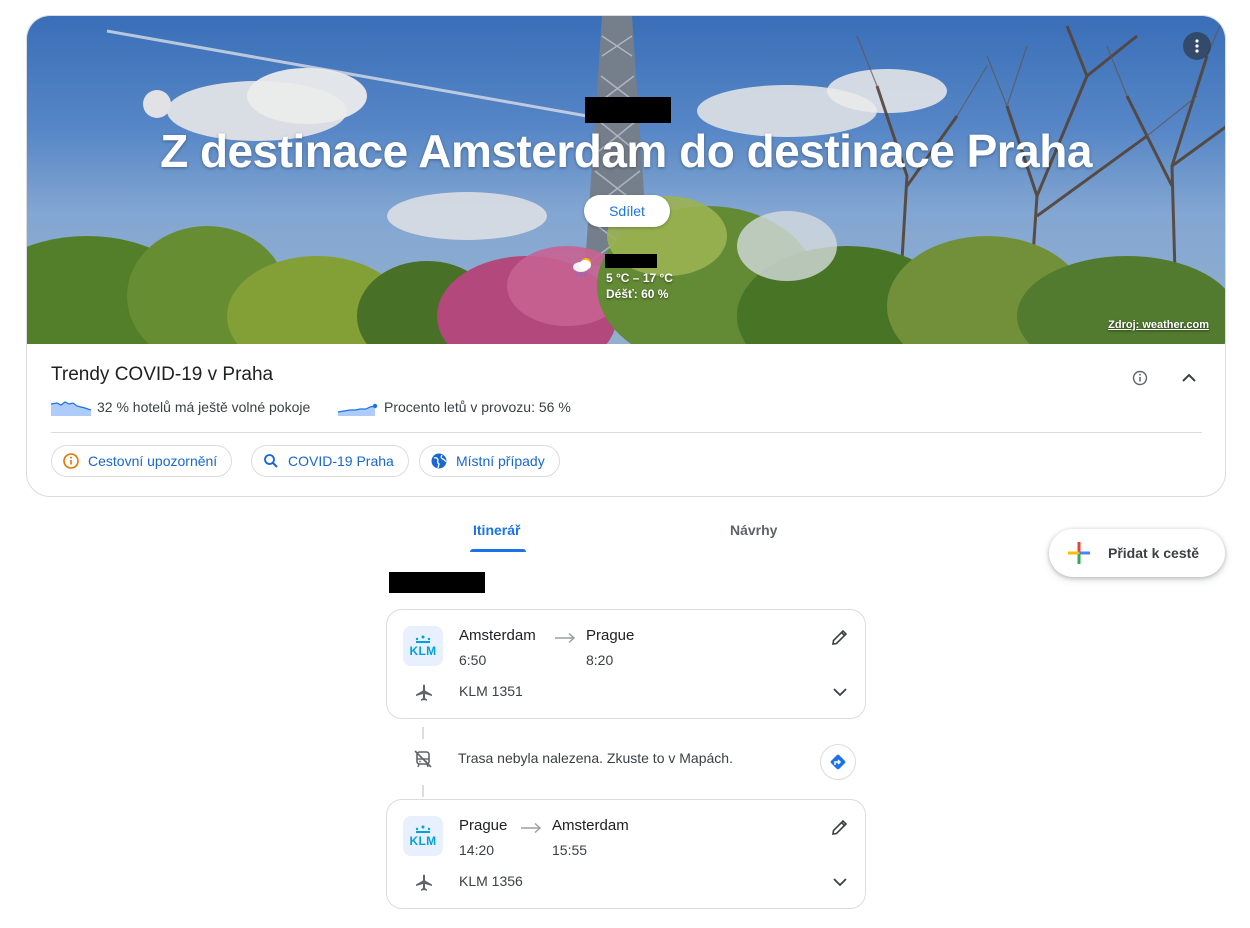 Image resolution: width=1250 pixels, height=928 pixels. What do you see at coordinates (341, 461) in the screenshot?
I see `chip-label: COVID-19 Praha` at bounding box center [341, 461].